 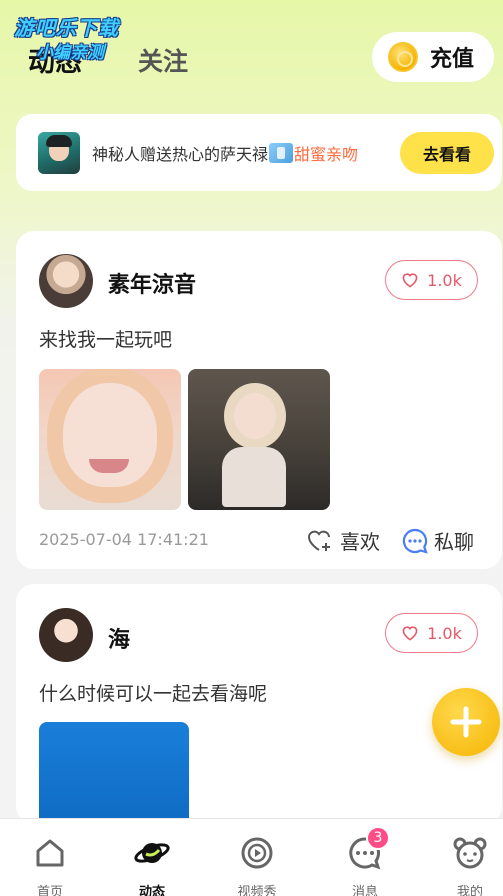 I want to click on notice-text: 神秘人赠送热心的萨天禄 甜蜜亲吻, so click(x=225, y=153).